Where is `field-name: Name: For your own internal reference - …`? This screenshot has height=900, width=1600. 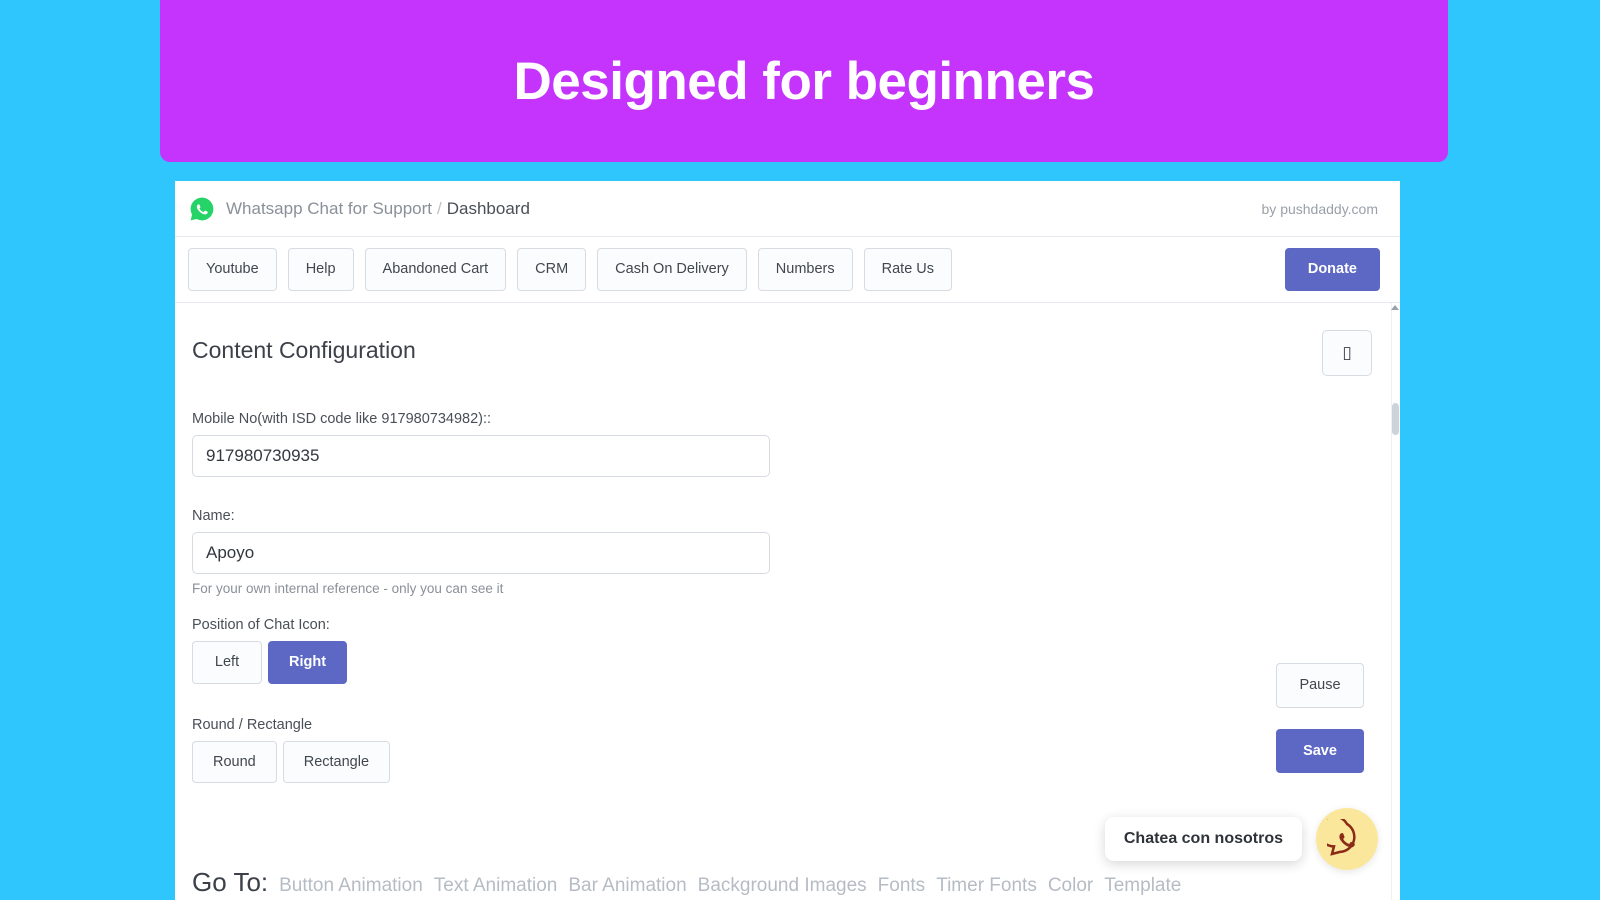 field-name: Name: For your own internal reference - … is located at coordinates (791, 552).